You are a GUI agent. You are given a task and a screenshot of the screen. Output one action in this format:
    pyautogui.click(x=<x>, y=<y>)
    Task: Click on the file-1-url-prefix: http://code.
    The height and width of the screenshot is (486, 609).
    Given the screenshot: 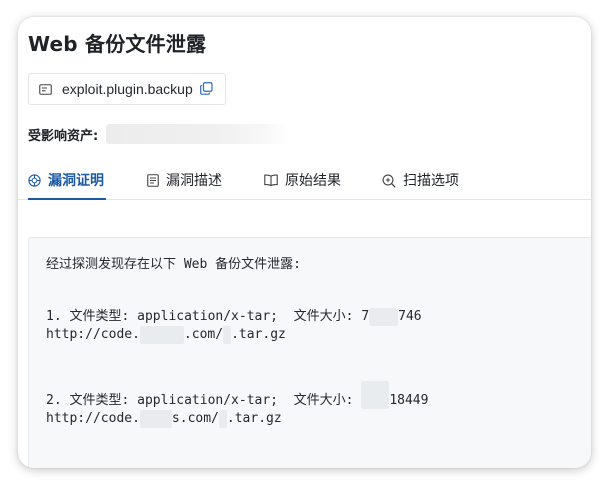 What is the action you would take?
    pyautogui.click(x=93, y=334)
    